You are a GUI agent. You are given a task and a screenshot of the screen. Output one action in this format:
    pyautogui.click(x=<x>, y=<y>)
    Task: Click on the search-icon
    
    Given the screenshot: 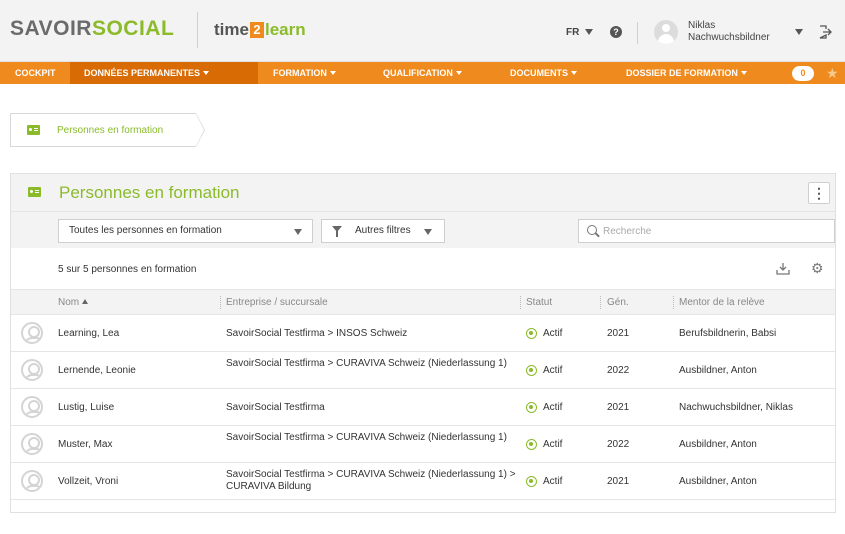 What is the action you would take?
    pyautogui.click(x=592, y=230)
    